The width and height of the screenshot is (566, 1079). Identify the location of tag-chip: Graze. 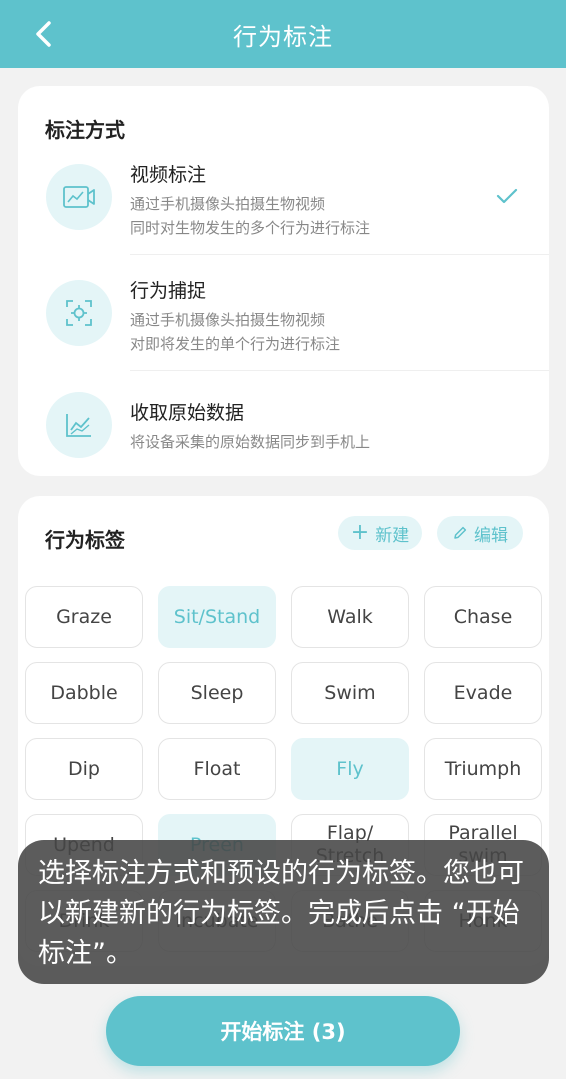
(84, 617).